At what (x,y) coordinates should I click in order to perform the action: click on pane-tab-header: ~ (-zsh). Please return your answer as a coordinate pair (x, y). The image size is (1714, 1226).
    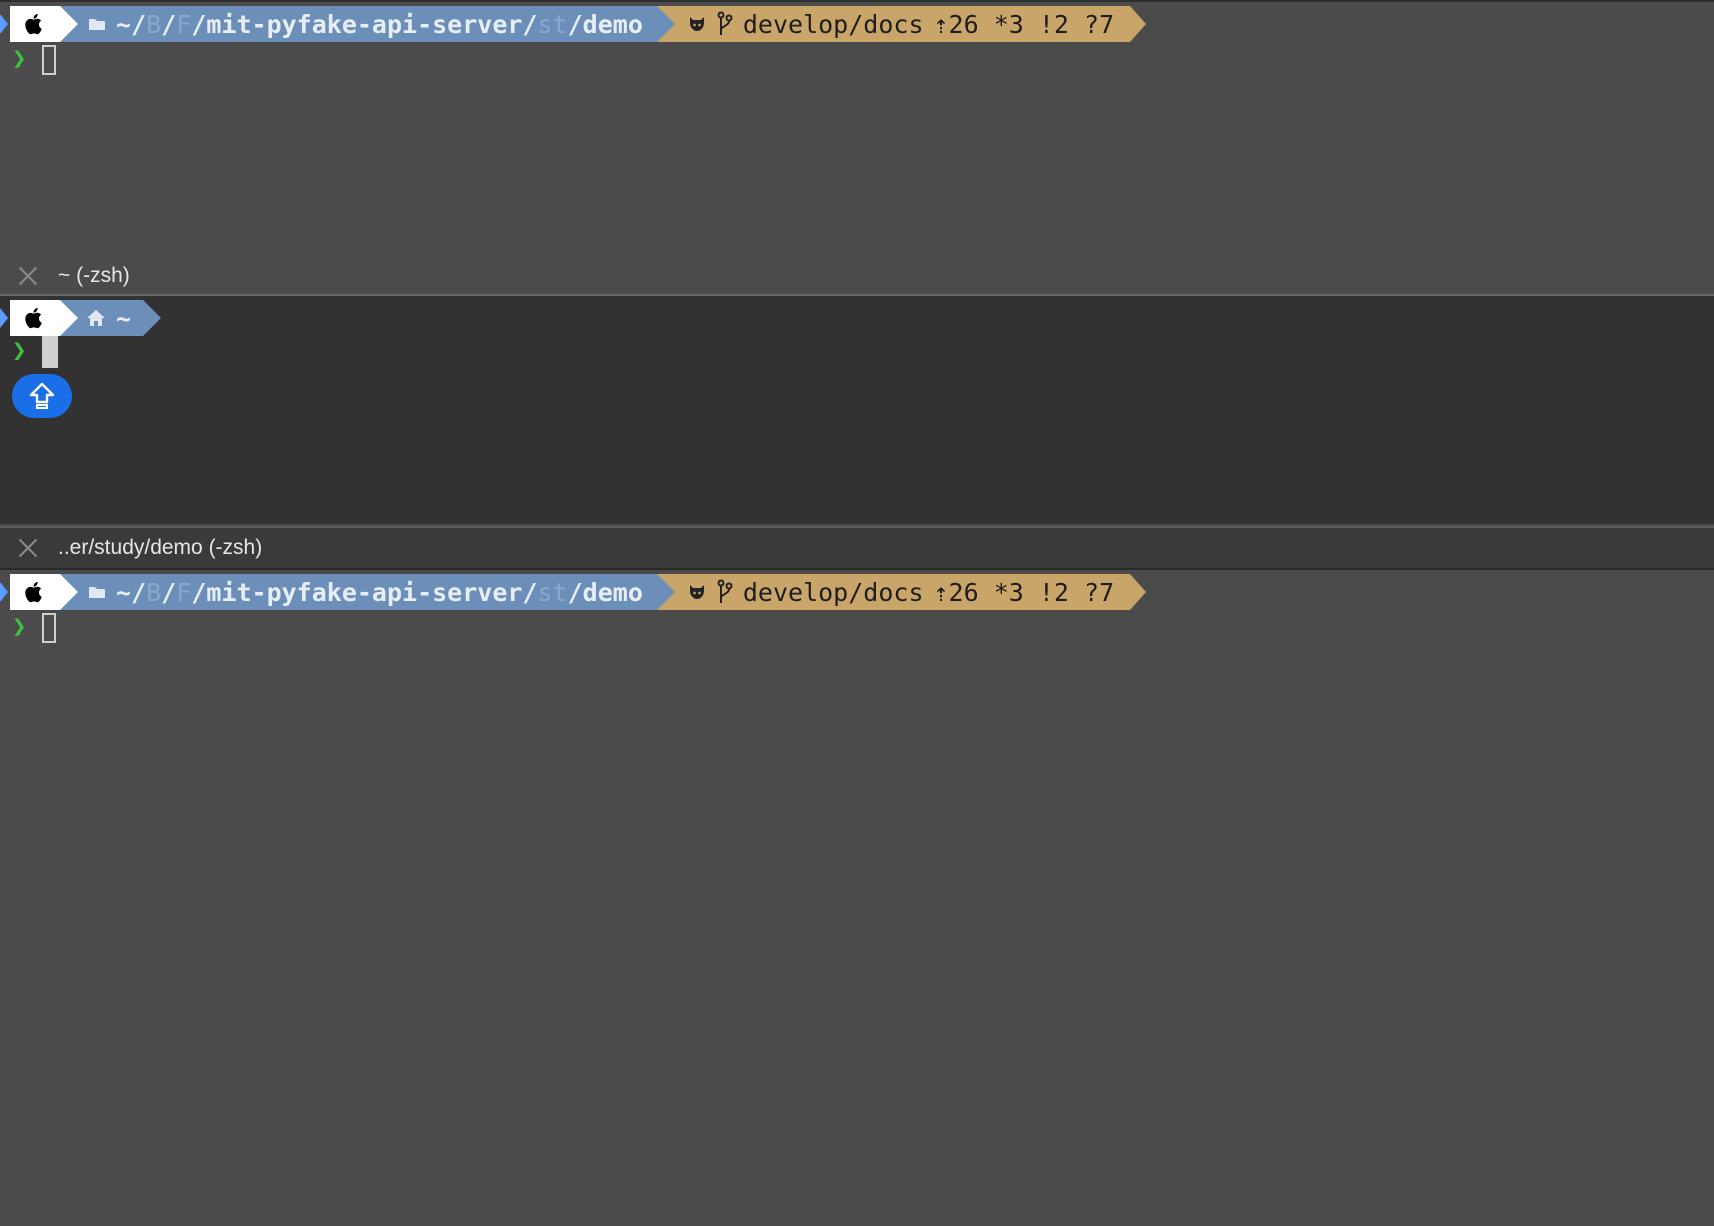
    Looking at the image, I should click on (857, 277).